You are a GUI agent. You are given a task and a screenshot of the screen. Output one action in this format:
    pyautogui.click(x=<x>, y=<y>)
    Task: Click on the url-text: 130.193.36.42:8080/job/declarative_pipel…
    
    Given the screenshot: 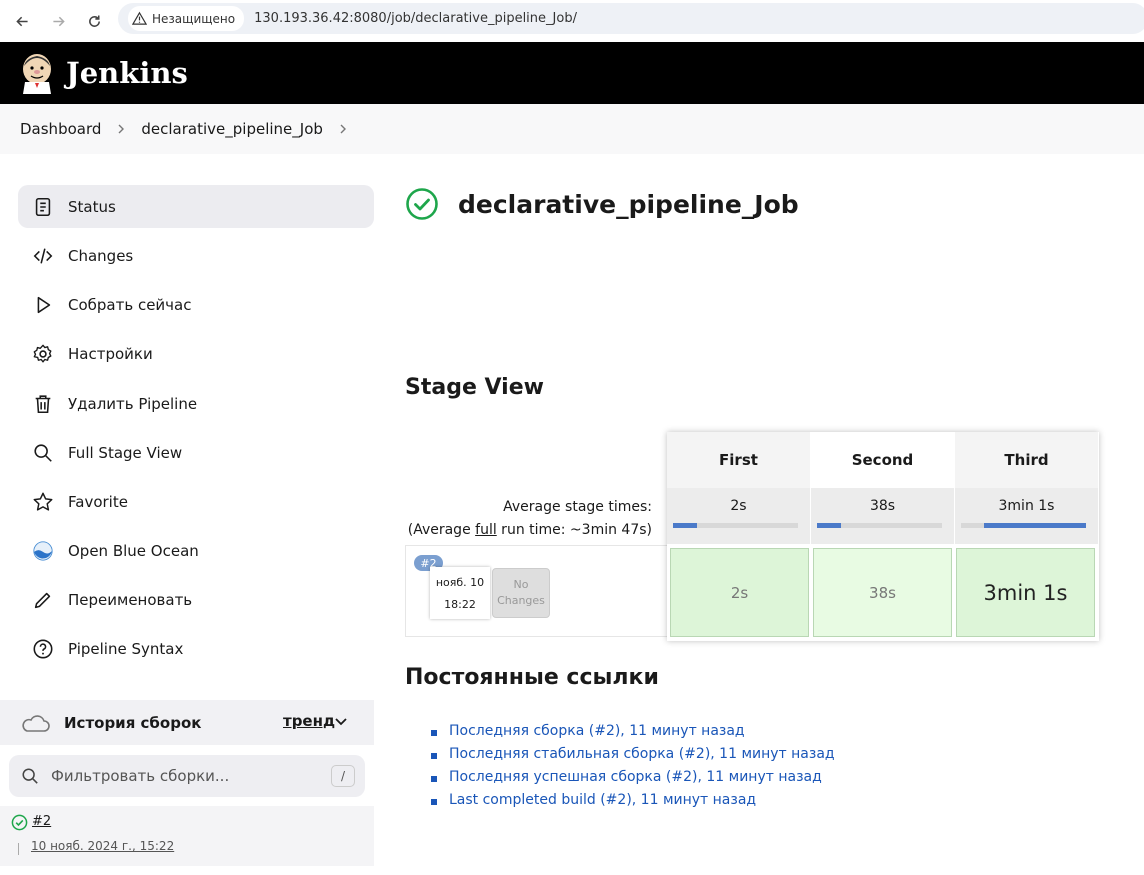 What is the action you would take?
    pyautogui.click(x=415, y=18)
    